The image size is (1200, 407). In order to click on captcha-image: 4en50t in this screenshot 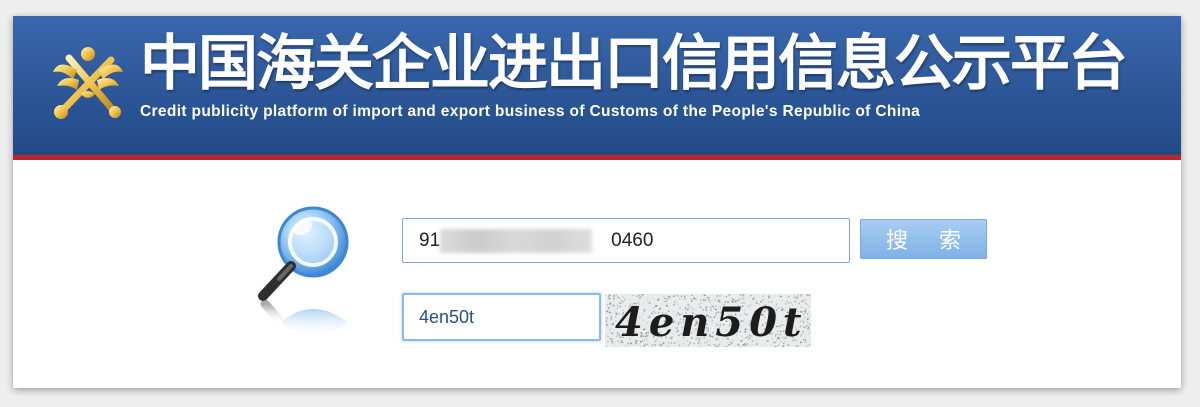, I will do `click(708, 320)`.